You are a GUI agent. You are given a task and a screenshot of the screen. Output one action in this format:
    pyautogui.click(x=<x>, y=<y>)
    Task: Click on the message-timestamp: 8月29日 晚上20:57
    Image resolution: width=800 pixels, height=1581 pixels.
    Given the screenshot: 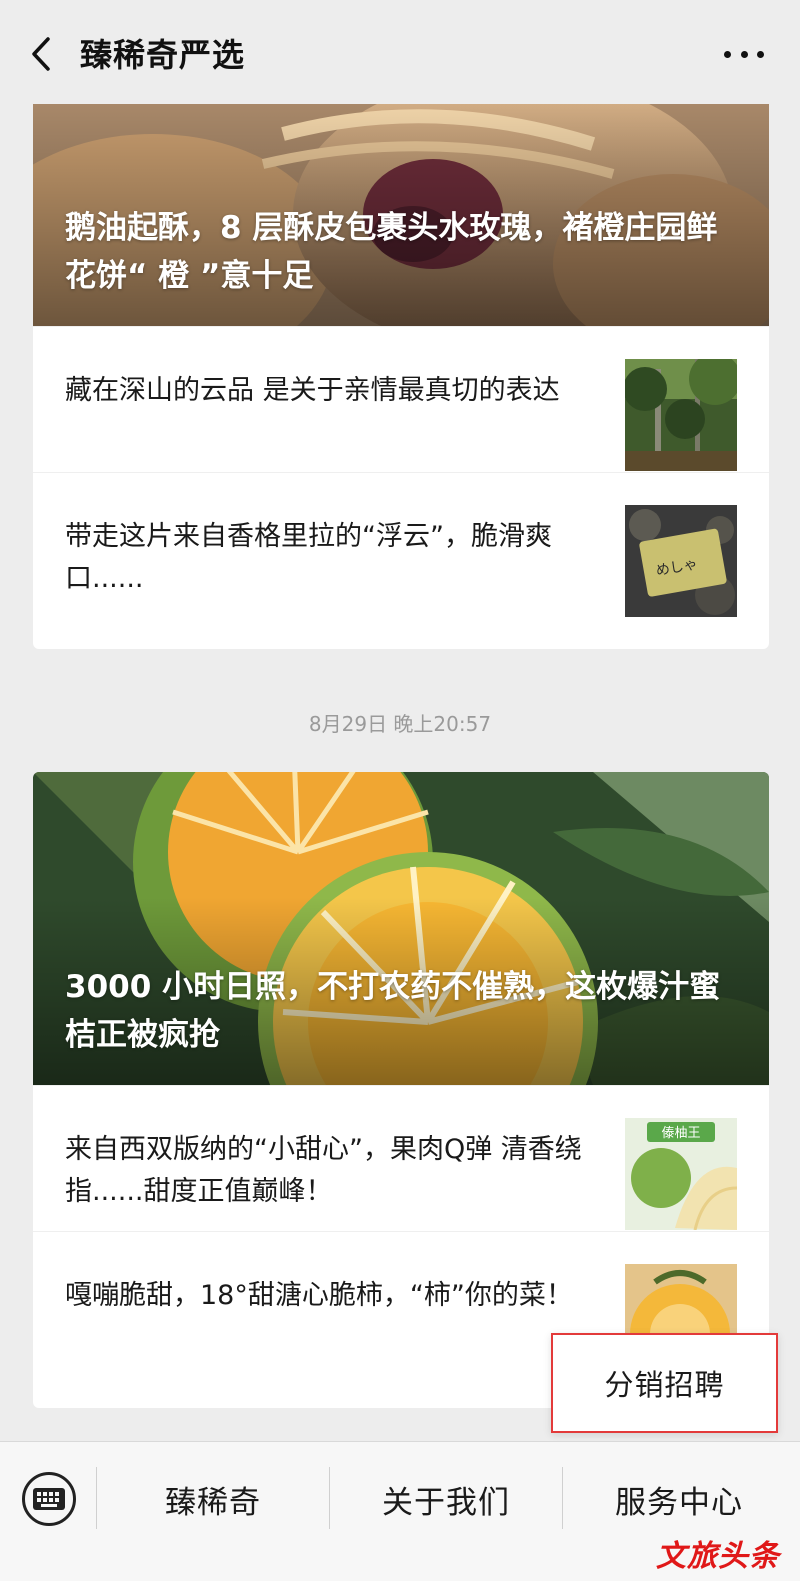 What is the action you would take?
    pyautogui.click(x=400, y=724)
    